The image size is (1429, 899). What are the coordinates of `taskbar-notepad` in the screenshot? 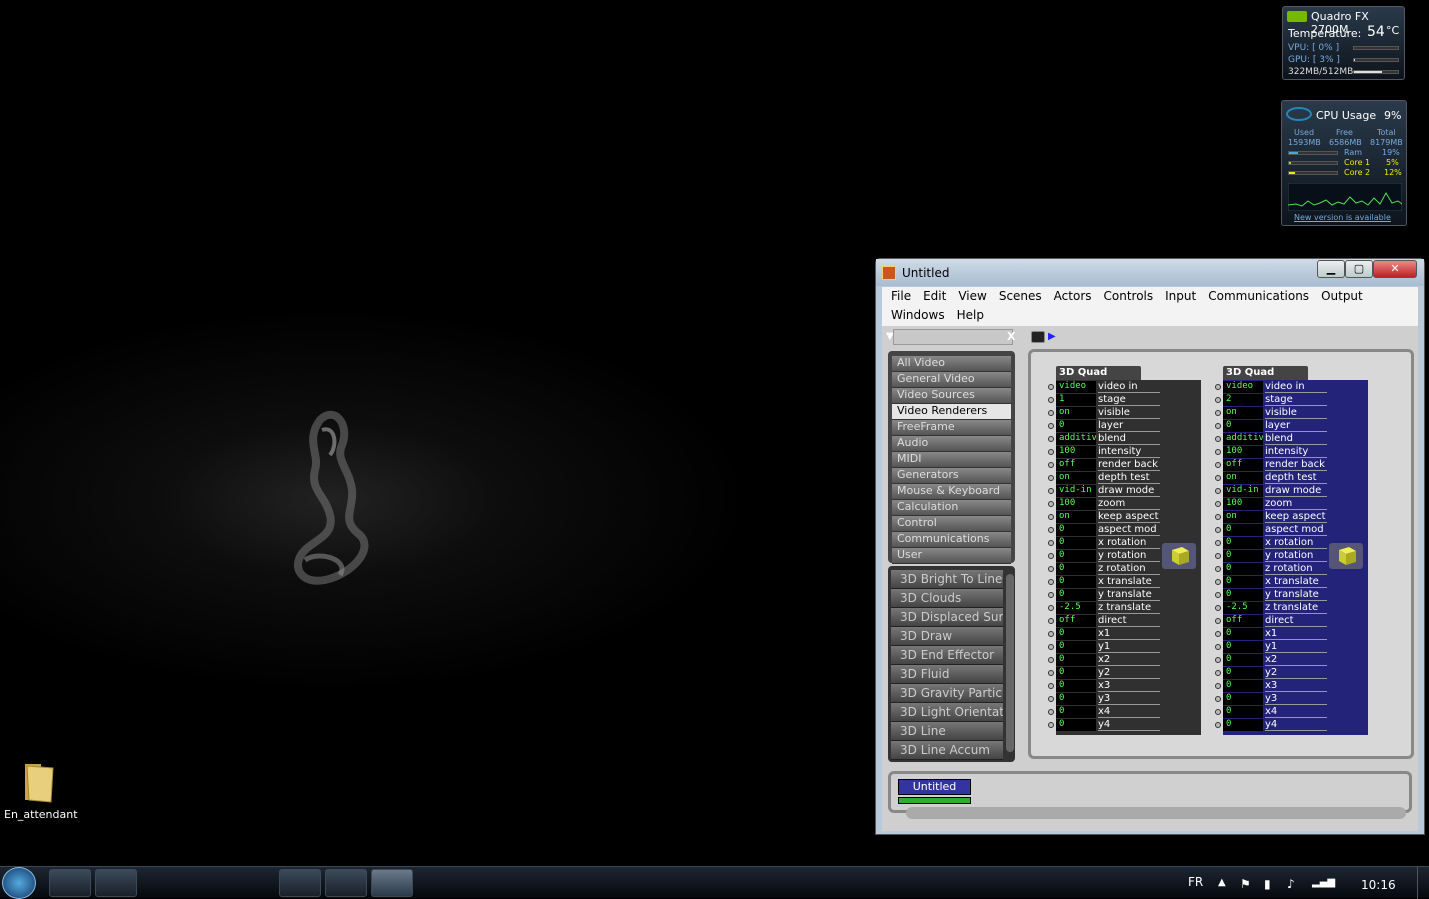 It's located at (208, 883).